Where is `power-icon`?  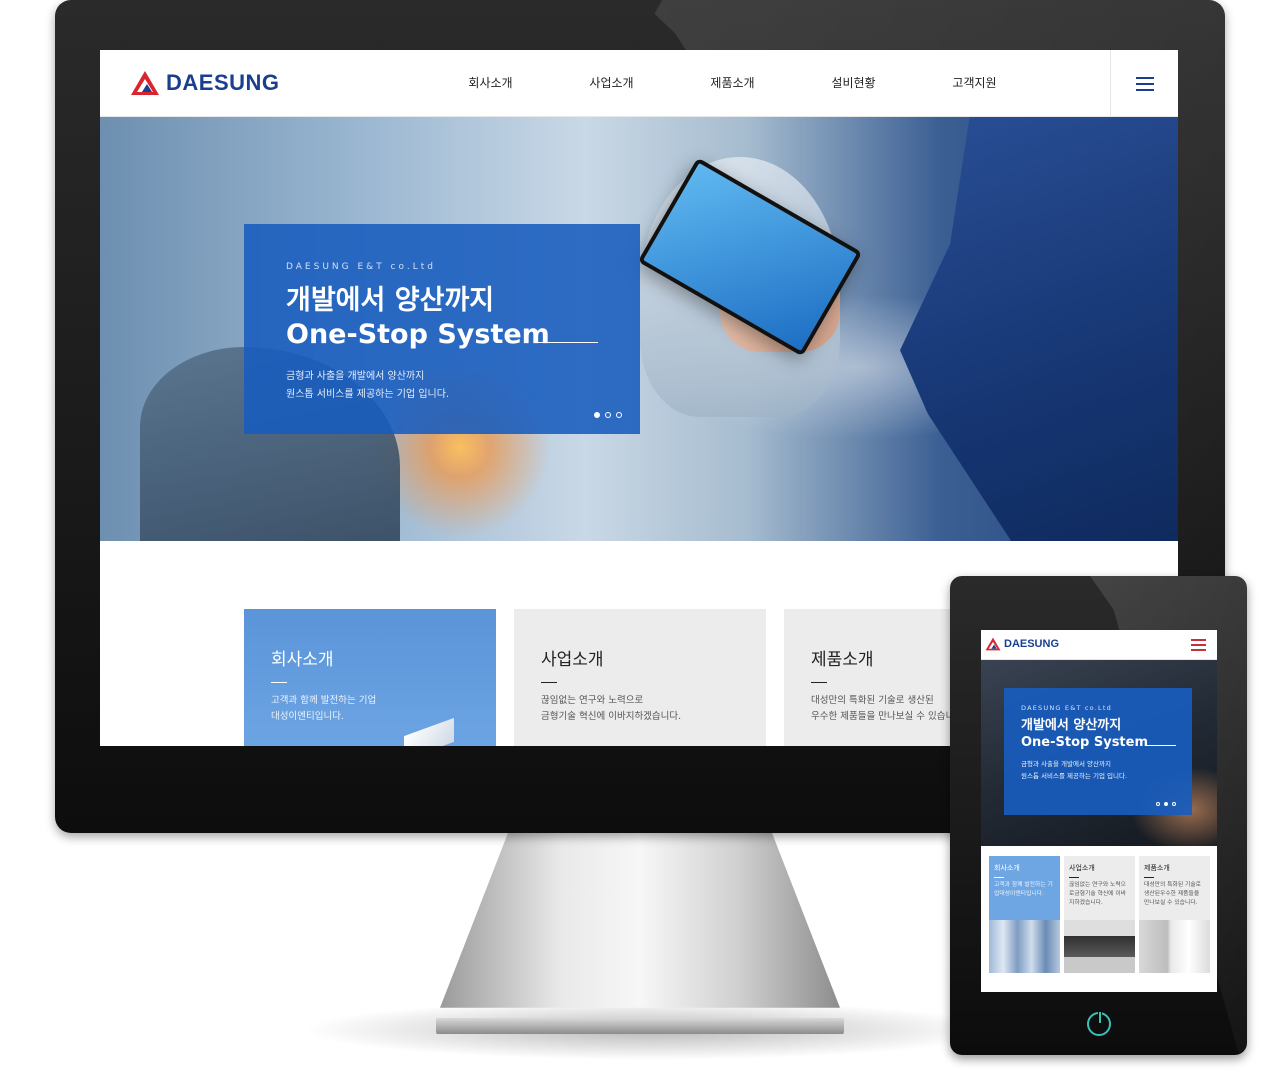 power-icon is located at coordinates (1099, 1023).